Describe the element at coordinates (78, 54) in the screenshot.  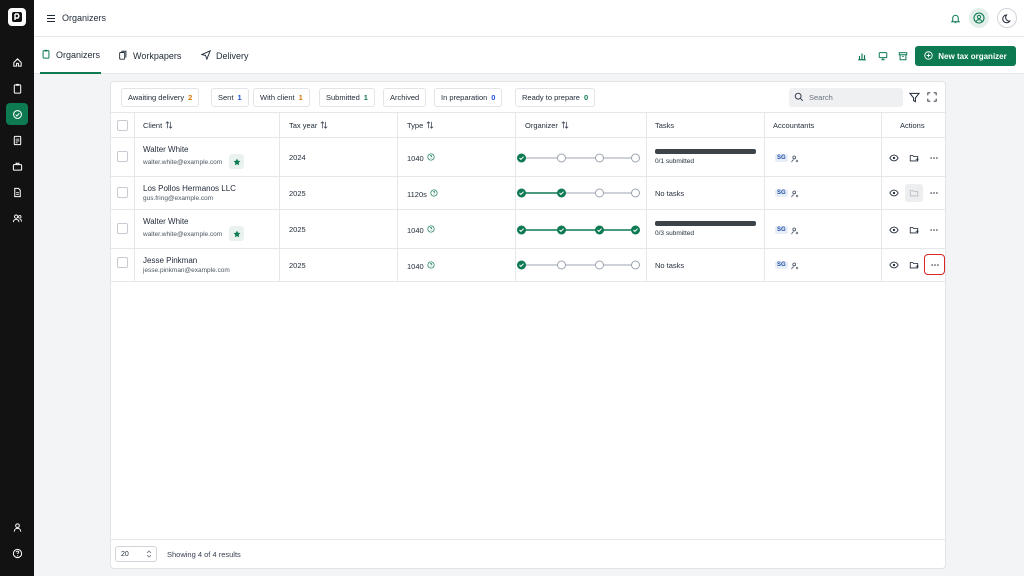
I see `tab-label: Organizers` at that location.